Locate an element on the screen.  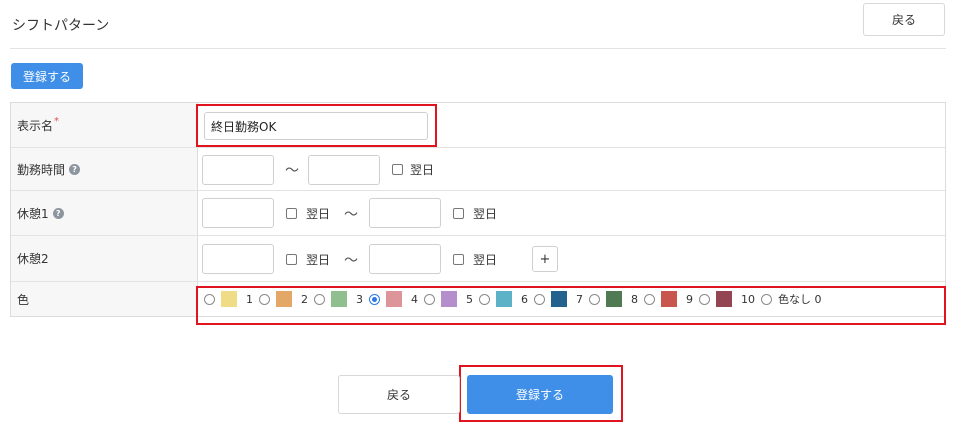
break2-cell: 翌日 〜 翌日 + is located at coordinates (571, 258).